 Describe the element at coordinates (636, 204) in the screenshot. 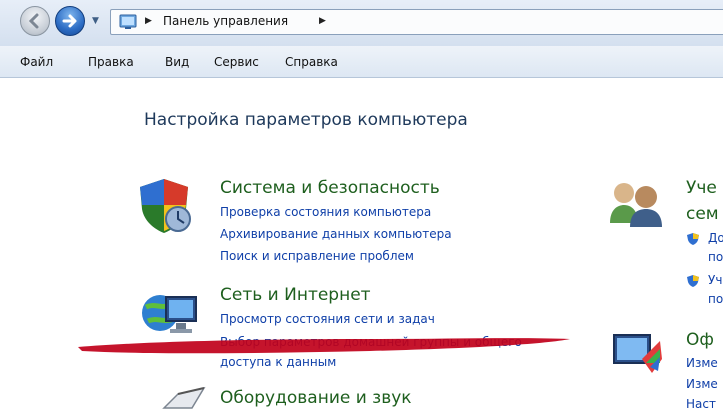

I see `users-icon` at that location.